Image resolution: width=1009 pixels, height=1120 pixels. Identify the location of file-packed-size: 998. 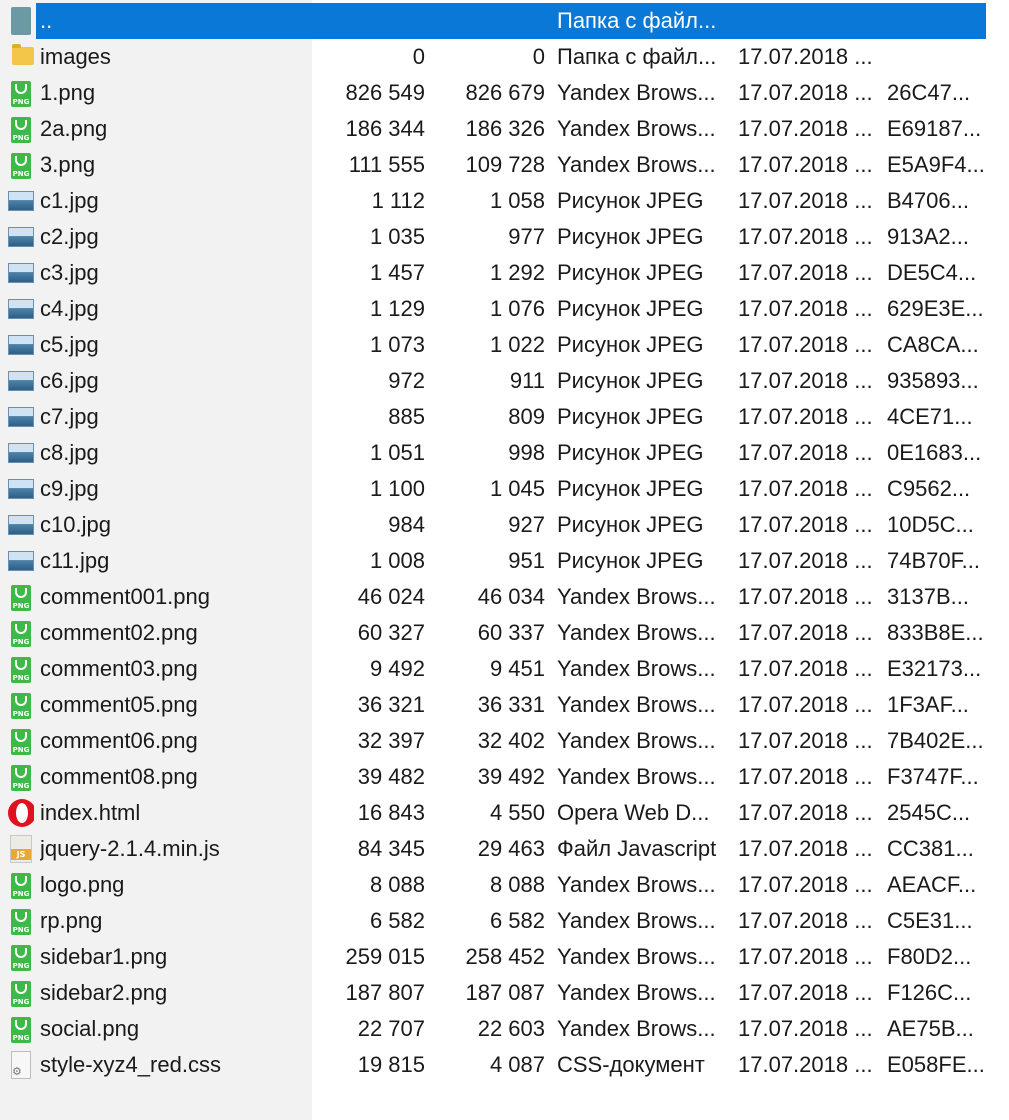
(526, 452).